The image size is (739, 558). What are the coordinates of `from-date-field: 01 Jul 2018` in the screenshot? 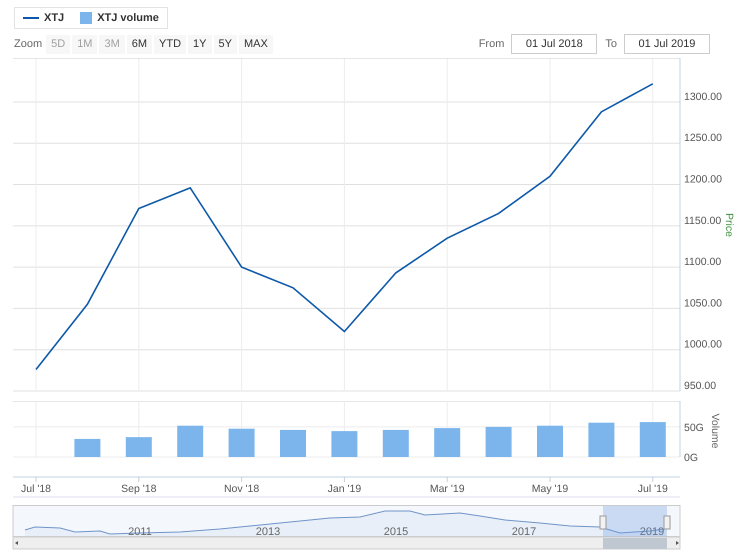 It's located at (554, 44).